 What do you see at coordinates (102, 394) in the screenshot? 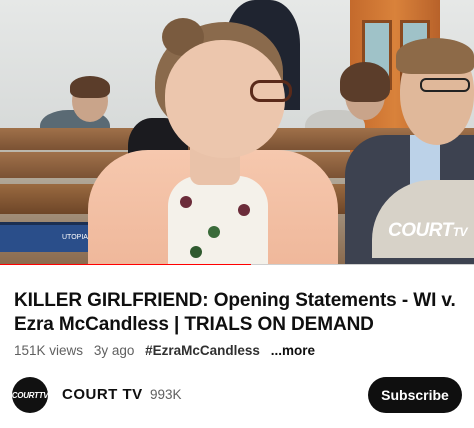
I see `channel-name: COURT TV` at bounding box center [102, 394].